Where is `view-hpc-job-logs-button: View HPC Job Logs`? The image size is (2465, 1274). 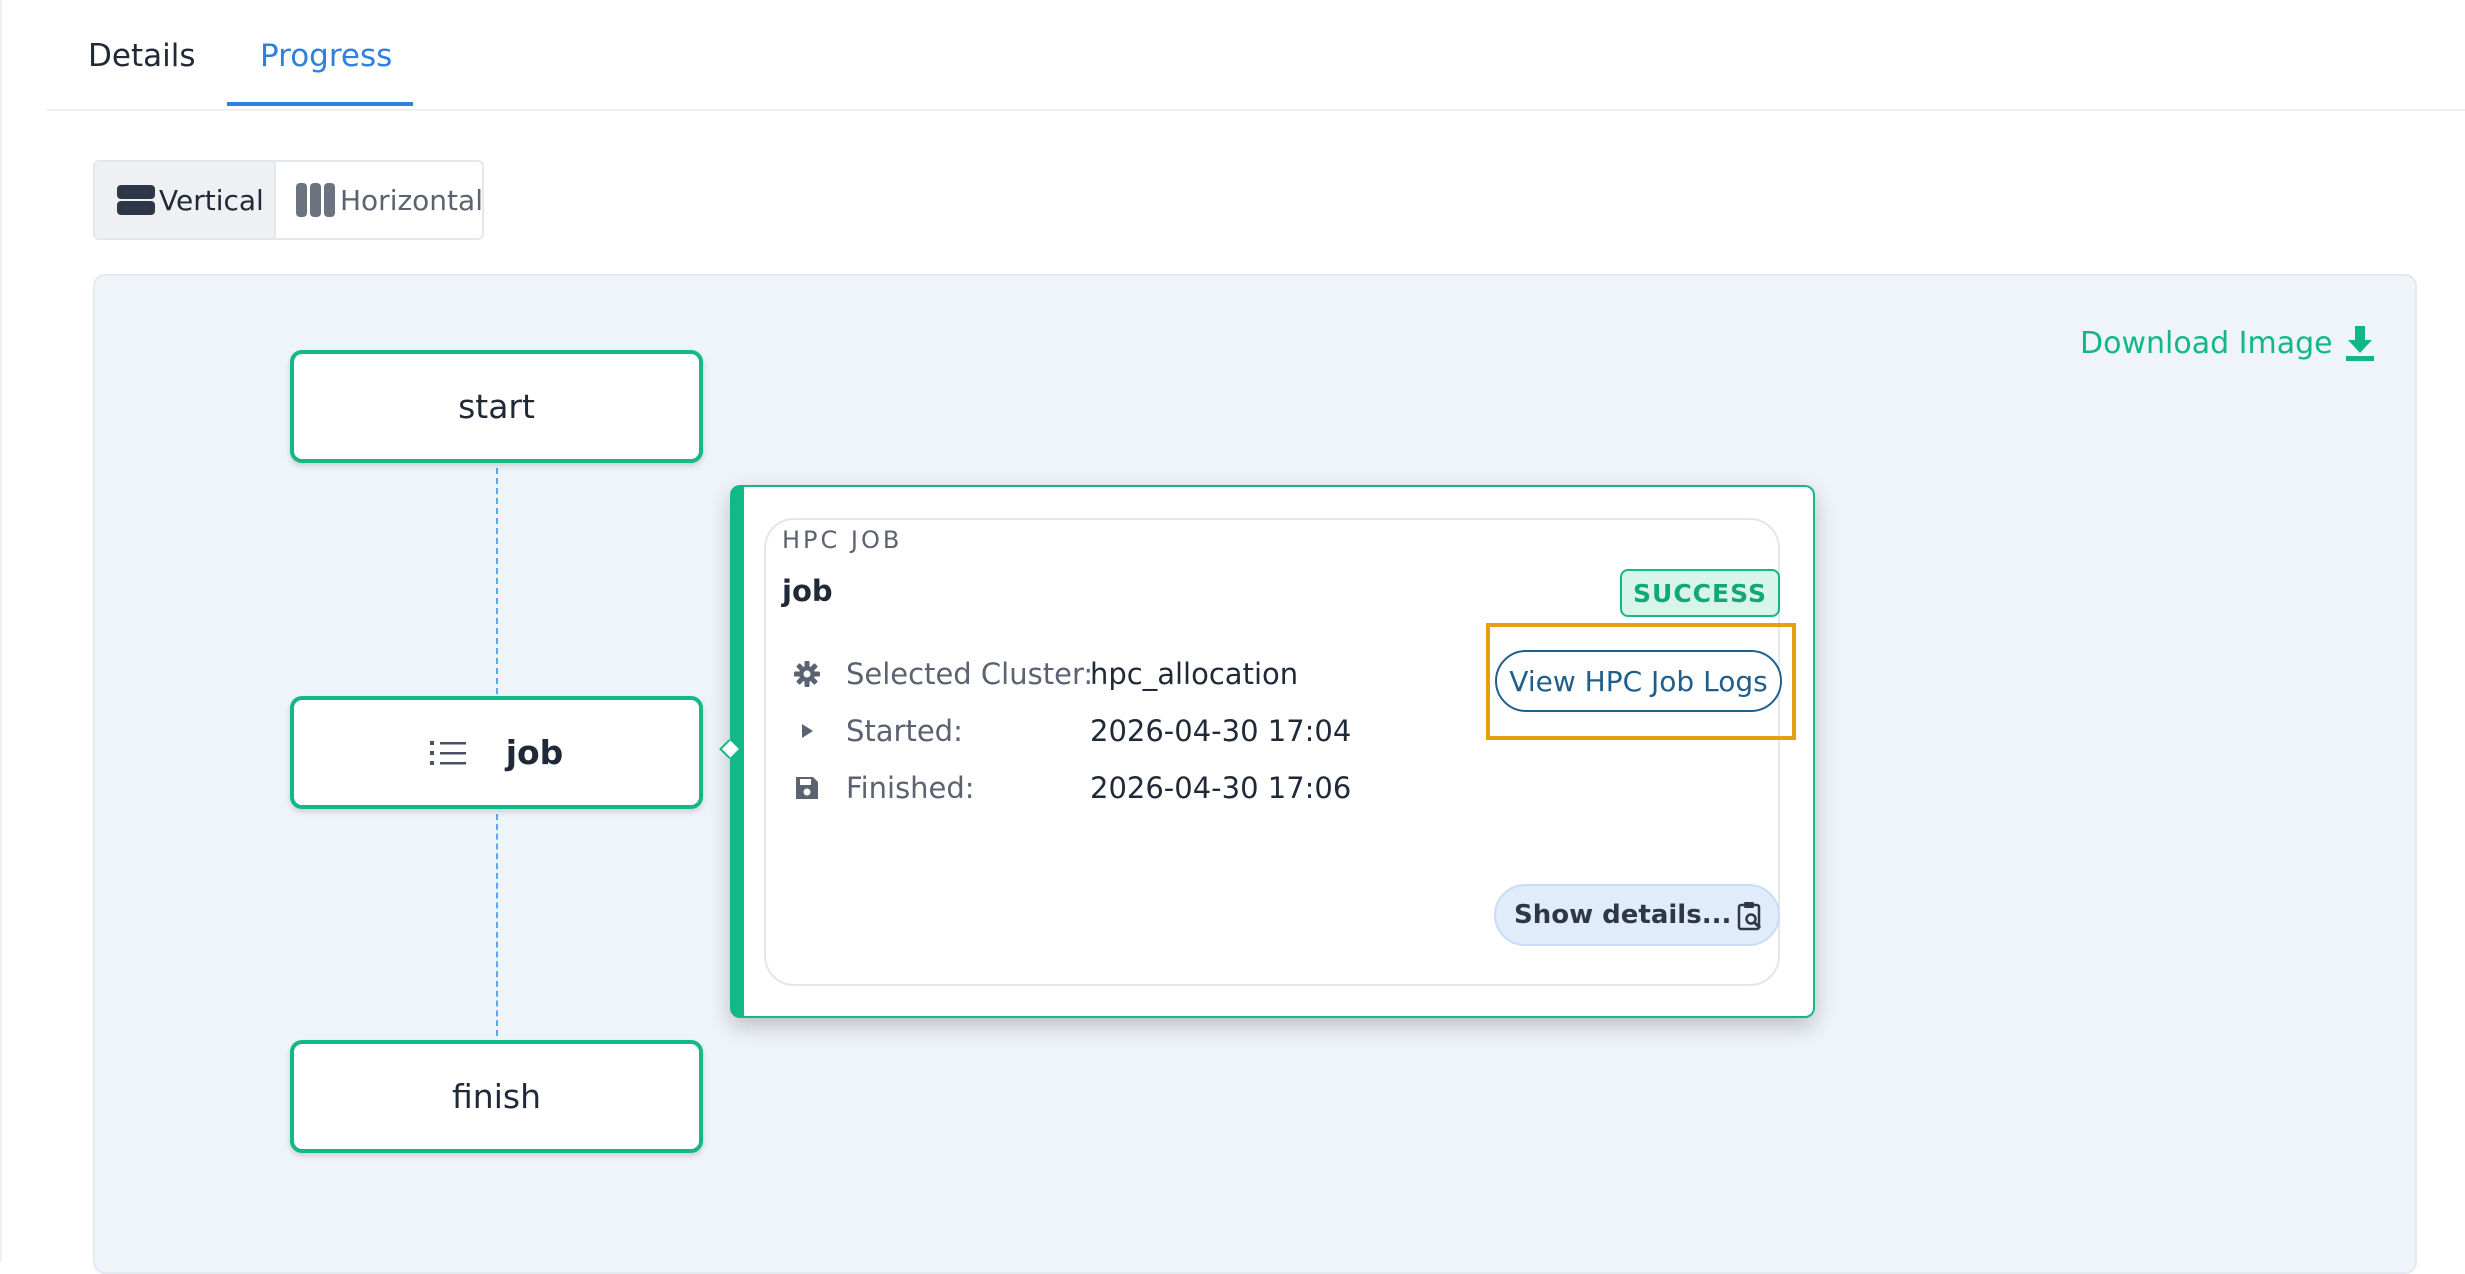
view-hpc-job-logs-button: View HPC Job Logs is located at coordinates (1638, 681).